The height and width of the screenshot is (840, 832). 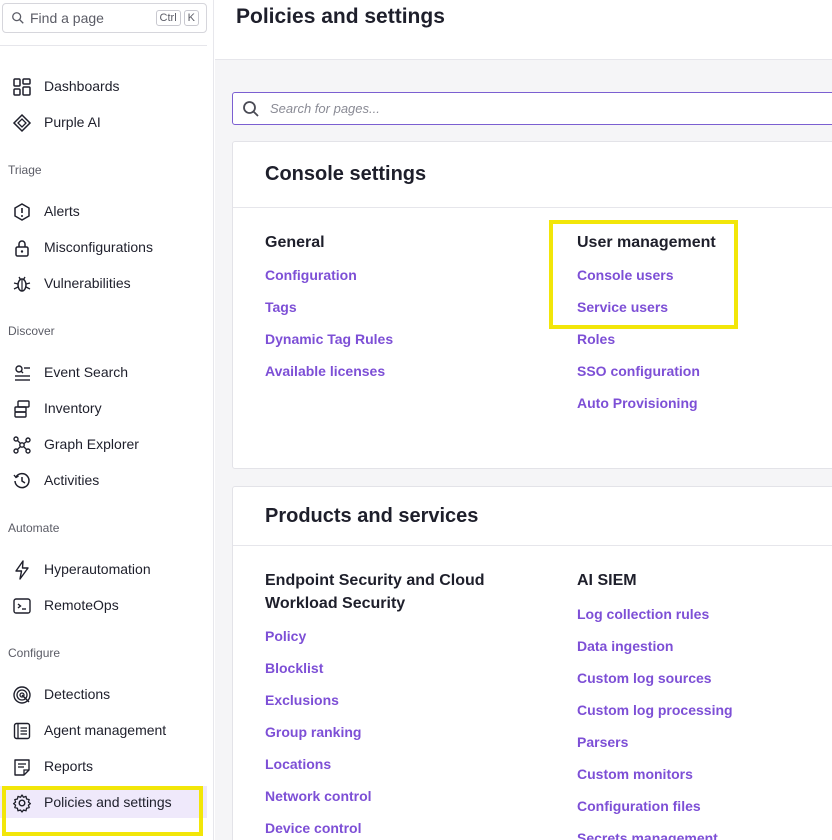 What do you see at coordinates (313, 732) in the screenshot?
I see `link-group-ranking: Group ranking` at bounding box center [313, 732].